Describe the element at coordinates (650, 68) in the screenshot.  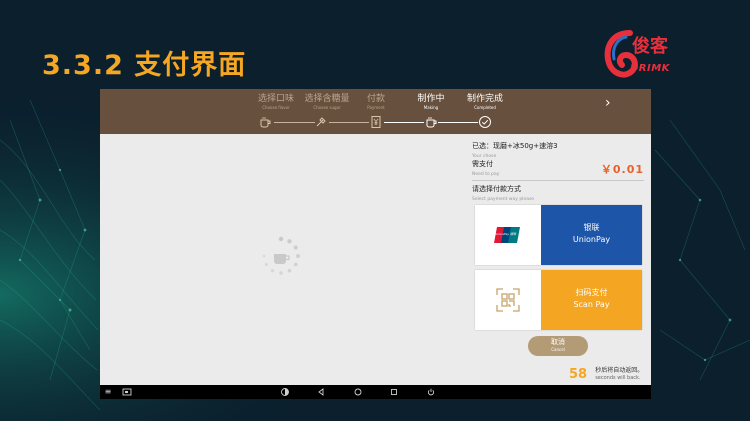
I see `logo-text-en: DRIMK` at that location.